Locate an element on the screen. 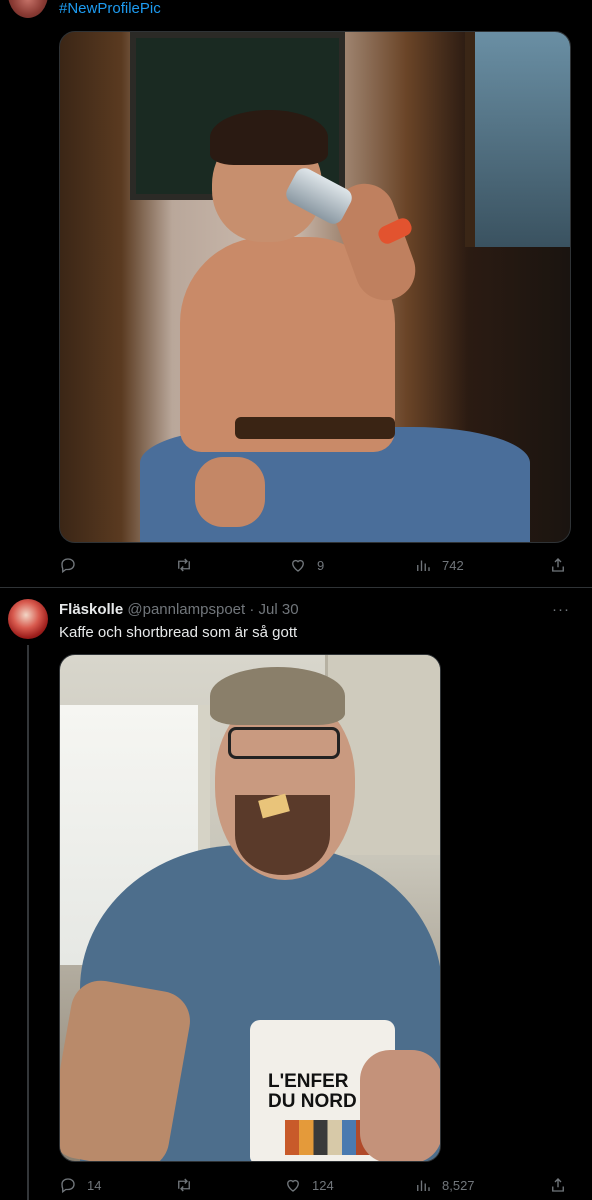 This screenshot has height=1200, width=592. like-button: 9 is located at coordinates (306, 565).